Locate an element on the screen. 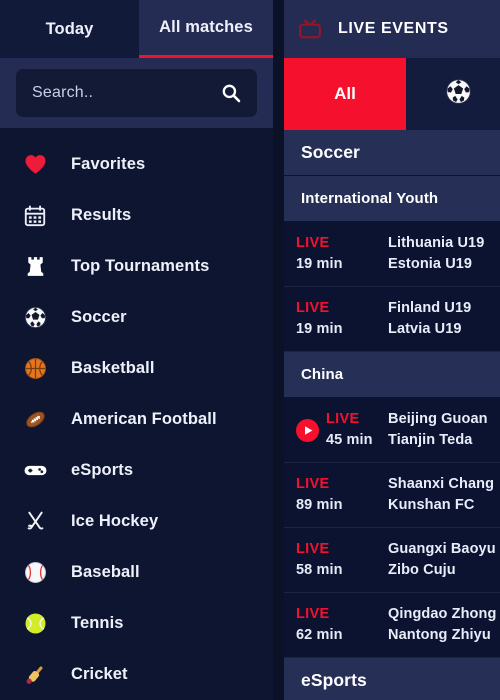  live-events-header: LIVE EVENTS is located at coordinates (392, 29).